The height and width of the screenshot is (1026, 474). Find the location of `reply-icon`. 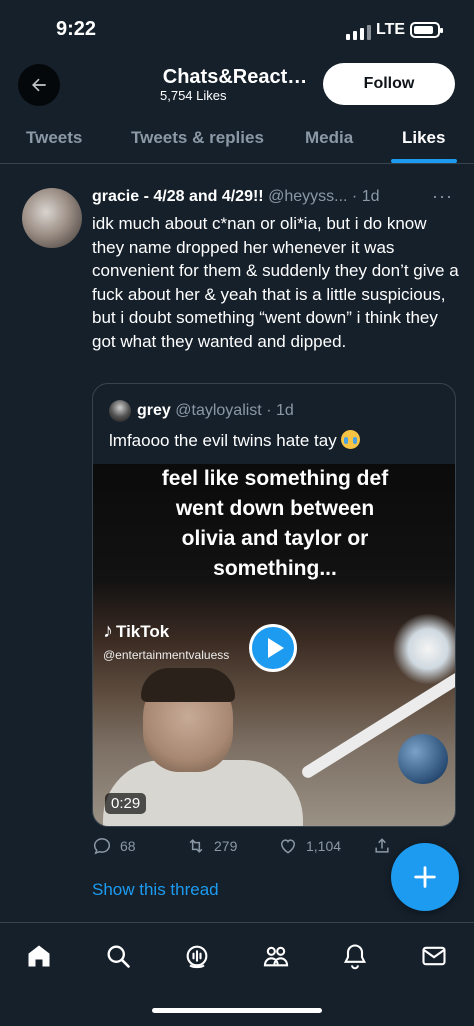

reply-icon is located at coordinates (102, 846).